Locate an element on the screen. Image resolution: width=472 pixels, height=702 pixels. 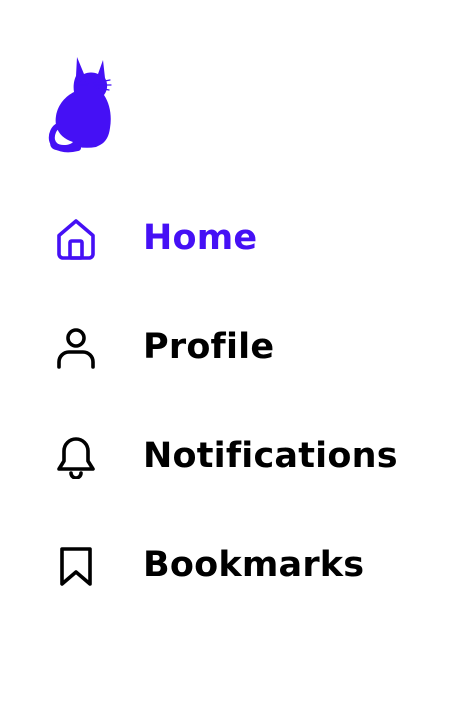
bell-icon is located at coordinates (76, 457).